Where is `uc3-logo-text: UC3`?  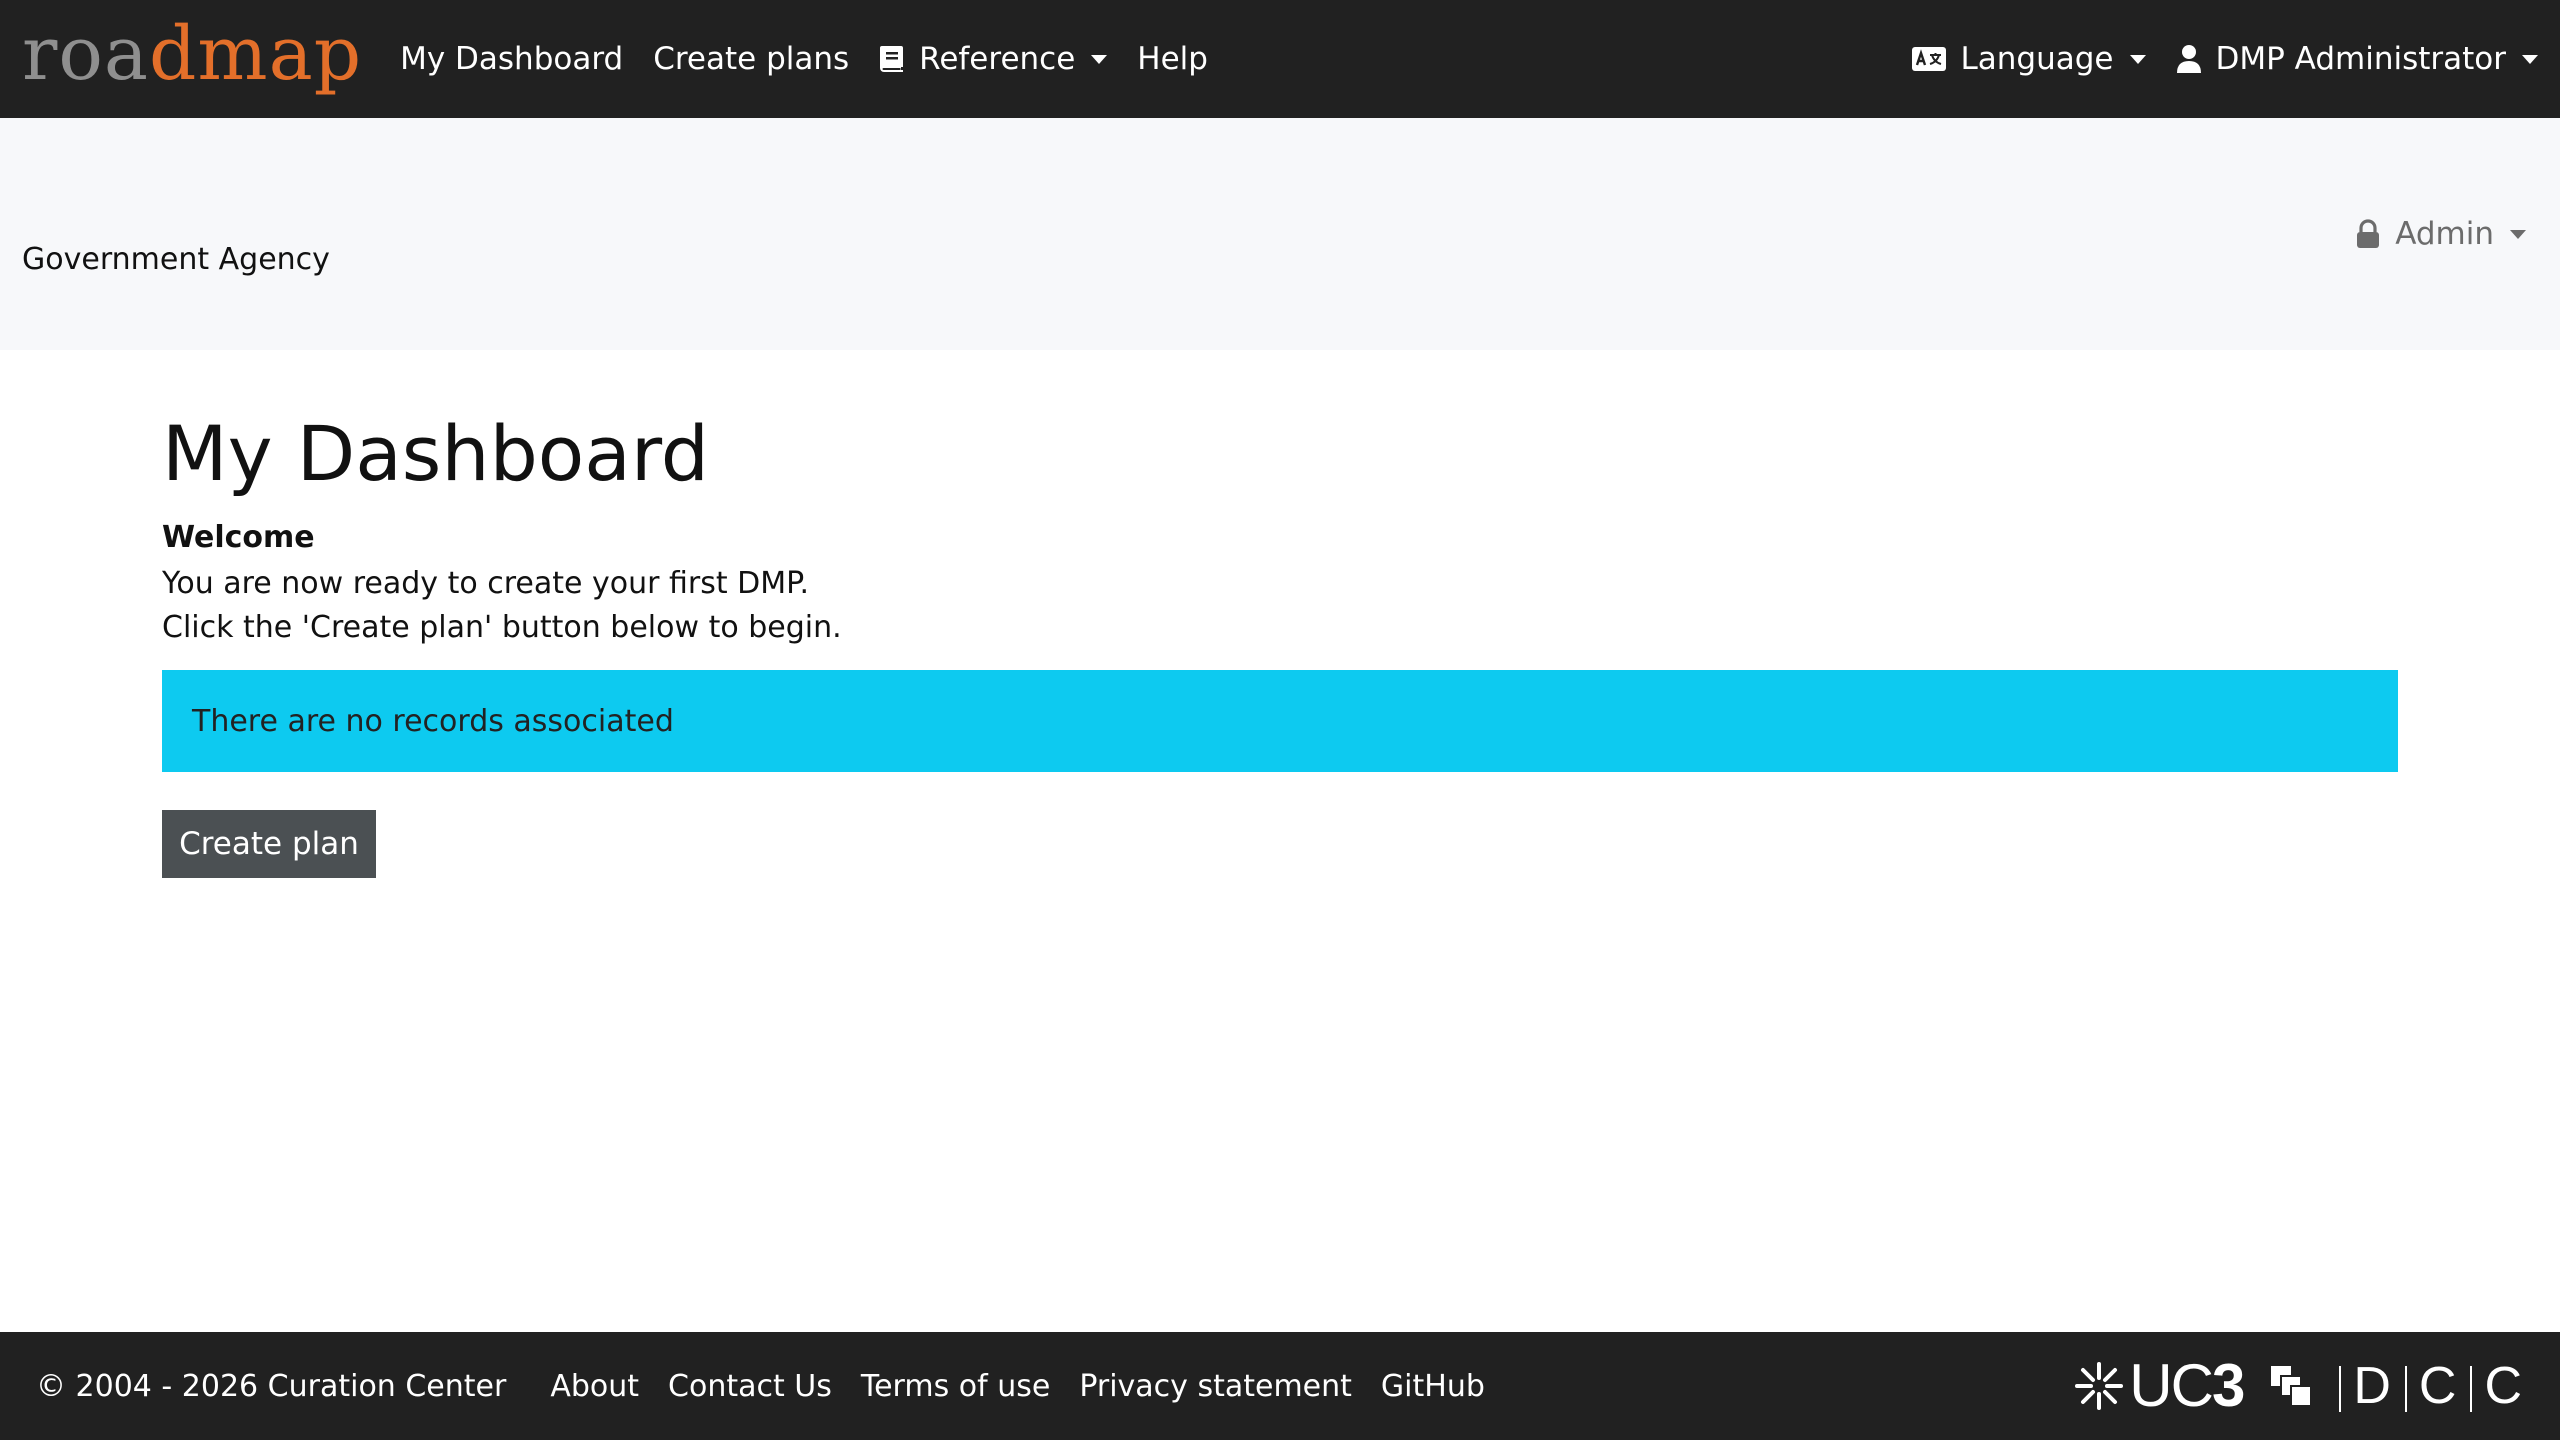
uc3-logo-text: UC3 is located at coordinates (2187, 1386).